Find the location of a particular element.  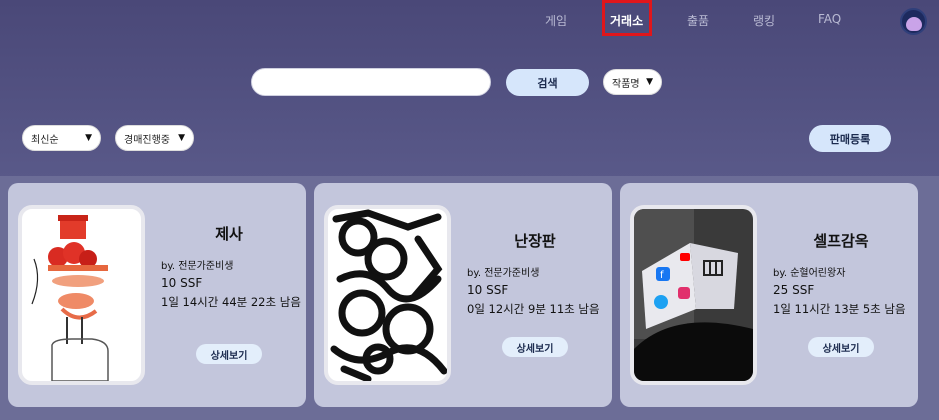

search-button: 검색 is located at coordinates (547, 82).